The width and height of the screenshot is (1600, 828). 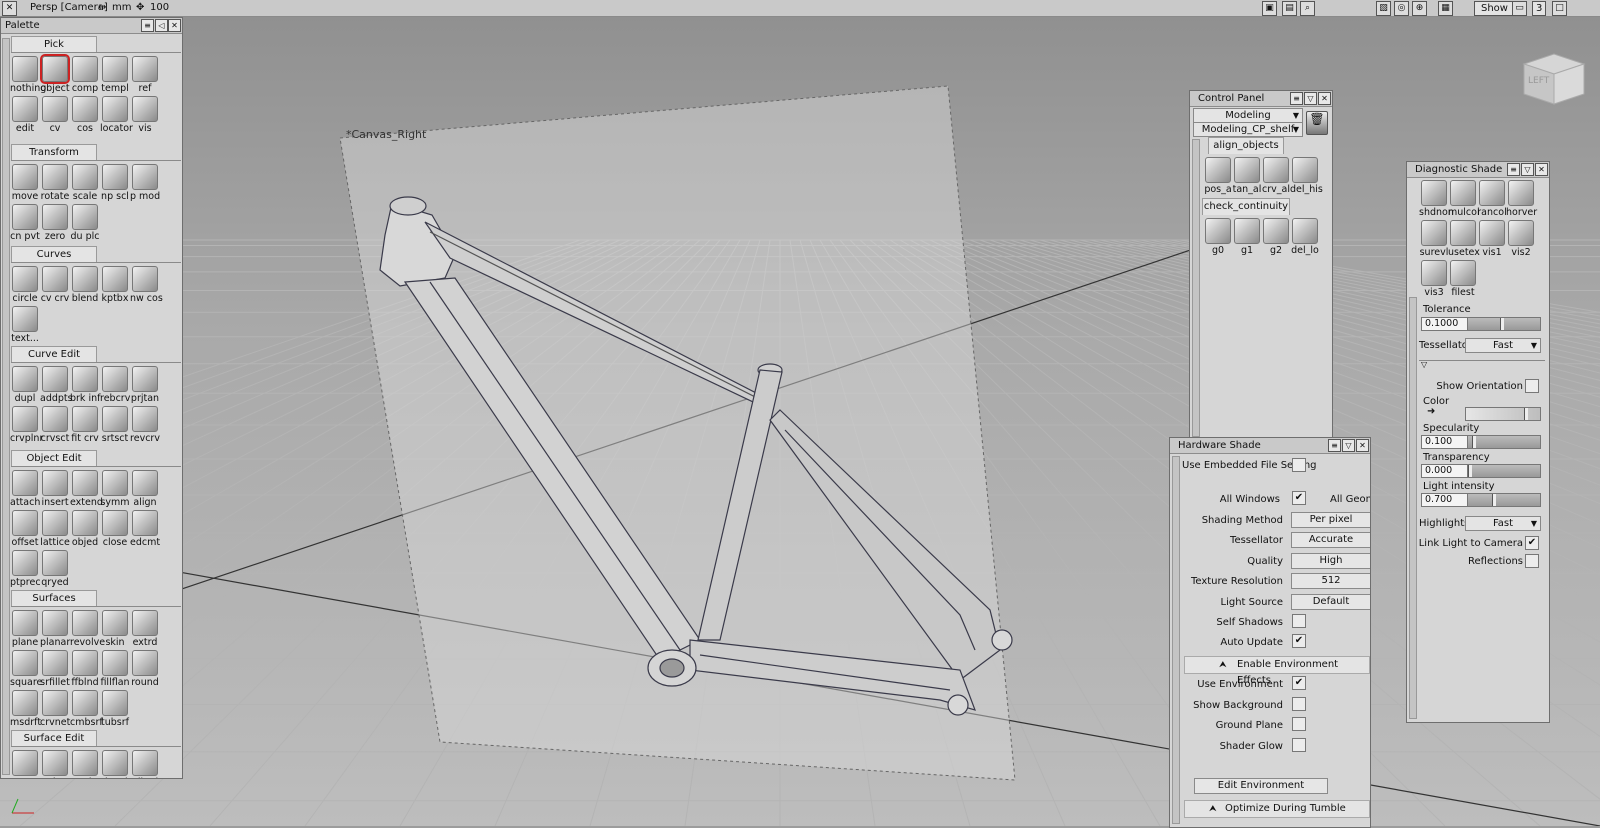 I want to click on tool-srtsct: srtsct, so click(x=115, y=425).